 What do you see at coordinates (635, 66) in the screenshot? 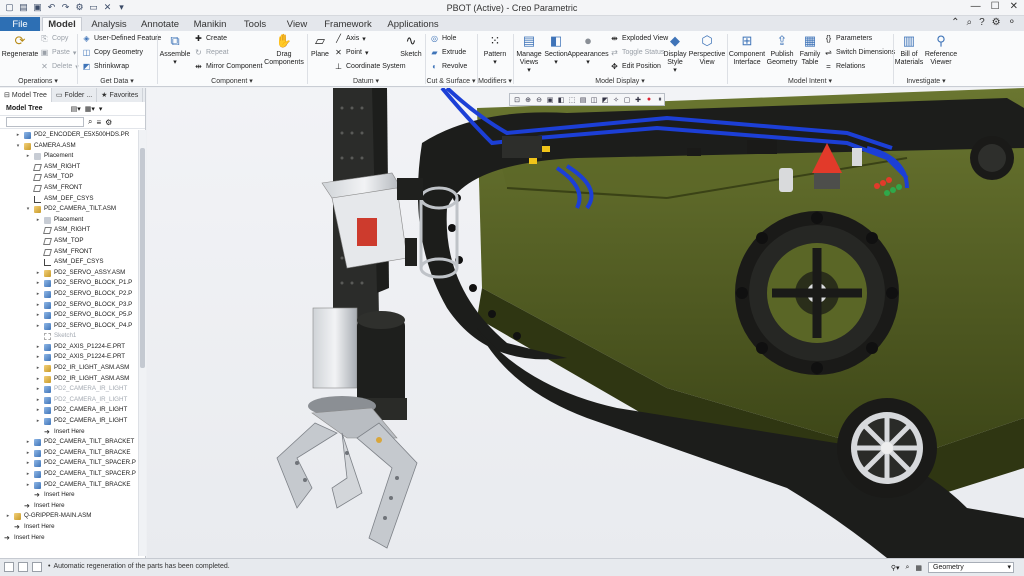
I see `edit-position-button: ✥ Edit Position` at bounding box center [635, 66].